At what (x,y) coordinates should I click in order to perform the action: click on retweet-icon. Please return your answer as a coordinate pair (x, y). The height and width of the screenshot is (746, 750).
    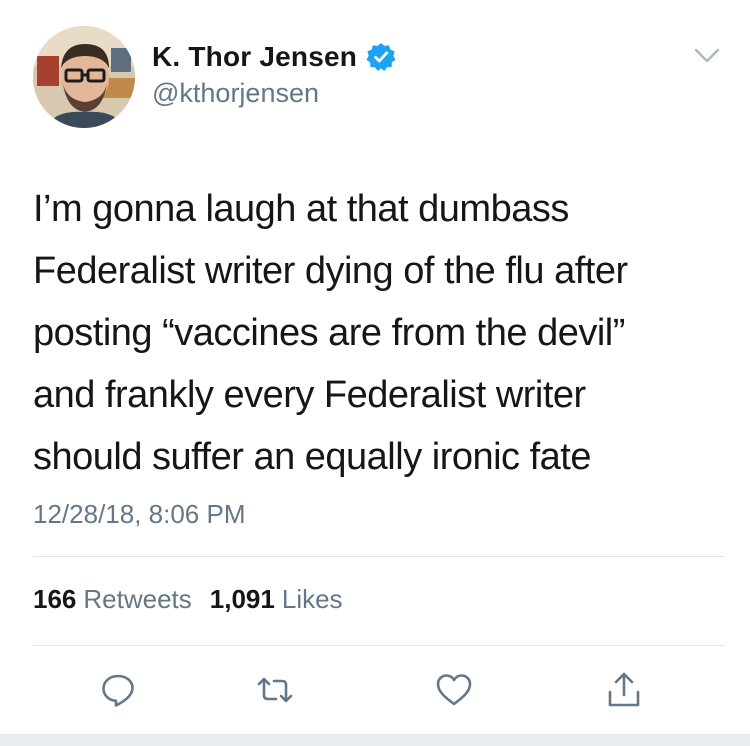
    Looking at the image, I should click on (275, 690).